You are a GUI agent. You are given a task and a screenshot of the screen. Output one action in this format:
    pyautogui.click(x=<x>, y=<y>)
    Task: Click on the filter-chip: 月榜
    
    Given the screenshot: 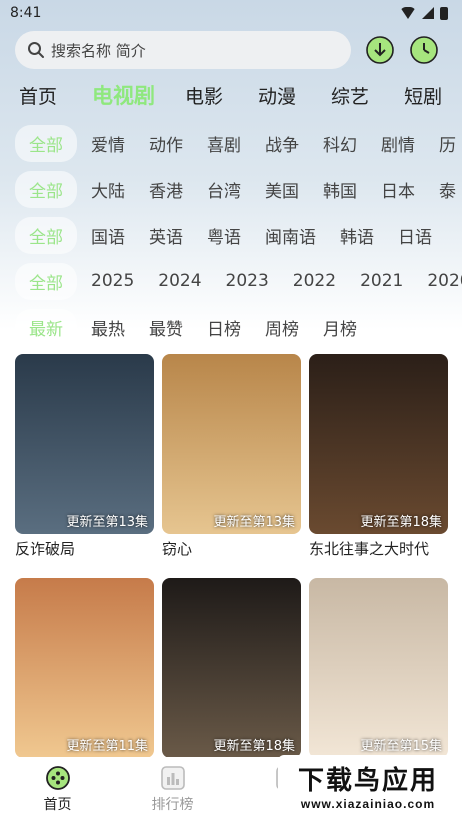 What is the action you would take?
    pyautogui.click(x=340, y=327)
    